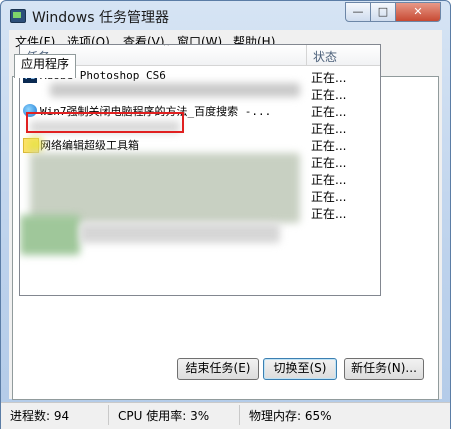  What do you see at coordinates (218, 369) in the screenshot?
I see `end-task-button: 结束任务(E)` at bounding box center [218, 369].